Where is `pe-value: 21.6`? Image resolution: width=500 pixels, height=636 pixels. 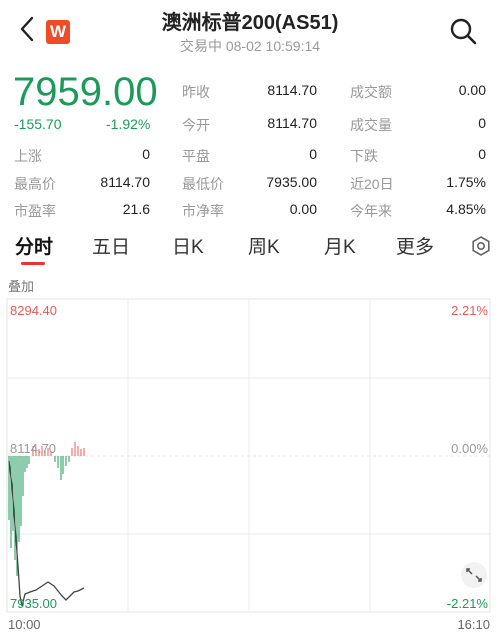
pe-value: 21.6 is located at coordinates (136, 209).